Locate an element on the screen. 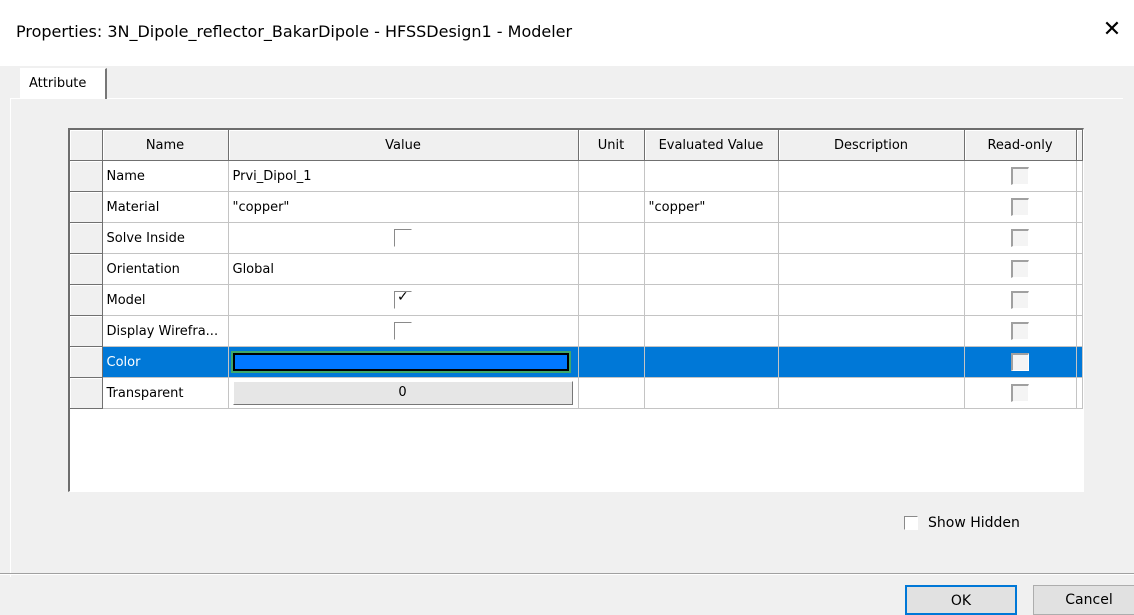 The image size is (1134, 615). solve-inside-checkbox is located at coordinates (403, 238).